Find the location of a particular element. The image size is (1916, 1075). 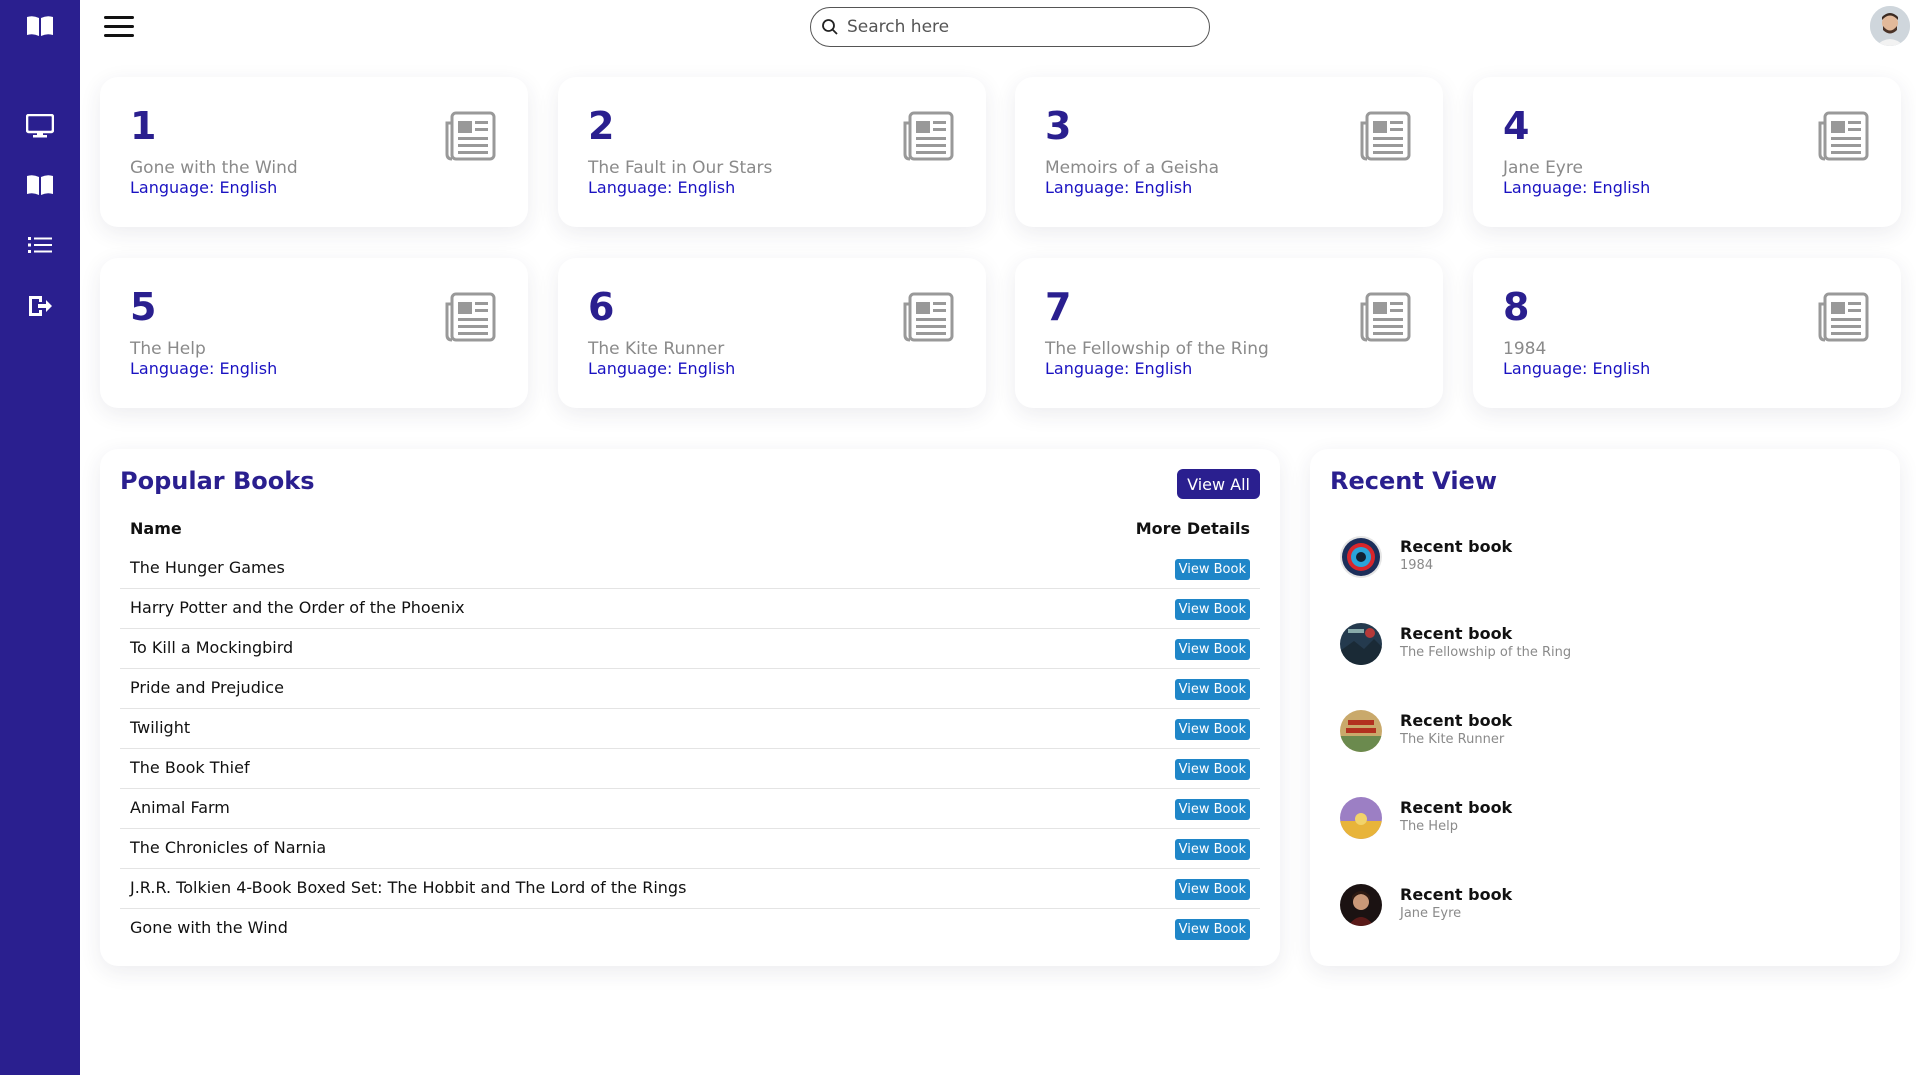

panel-title: Recent View is located at coordinates (1414, 481).